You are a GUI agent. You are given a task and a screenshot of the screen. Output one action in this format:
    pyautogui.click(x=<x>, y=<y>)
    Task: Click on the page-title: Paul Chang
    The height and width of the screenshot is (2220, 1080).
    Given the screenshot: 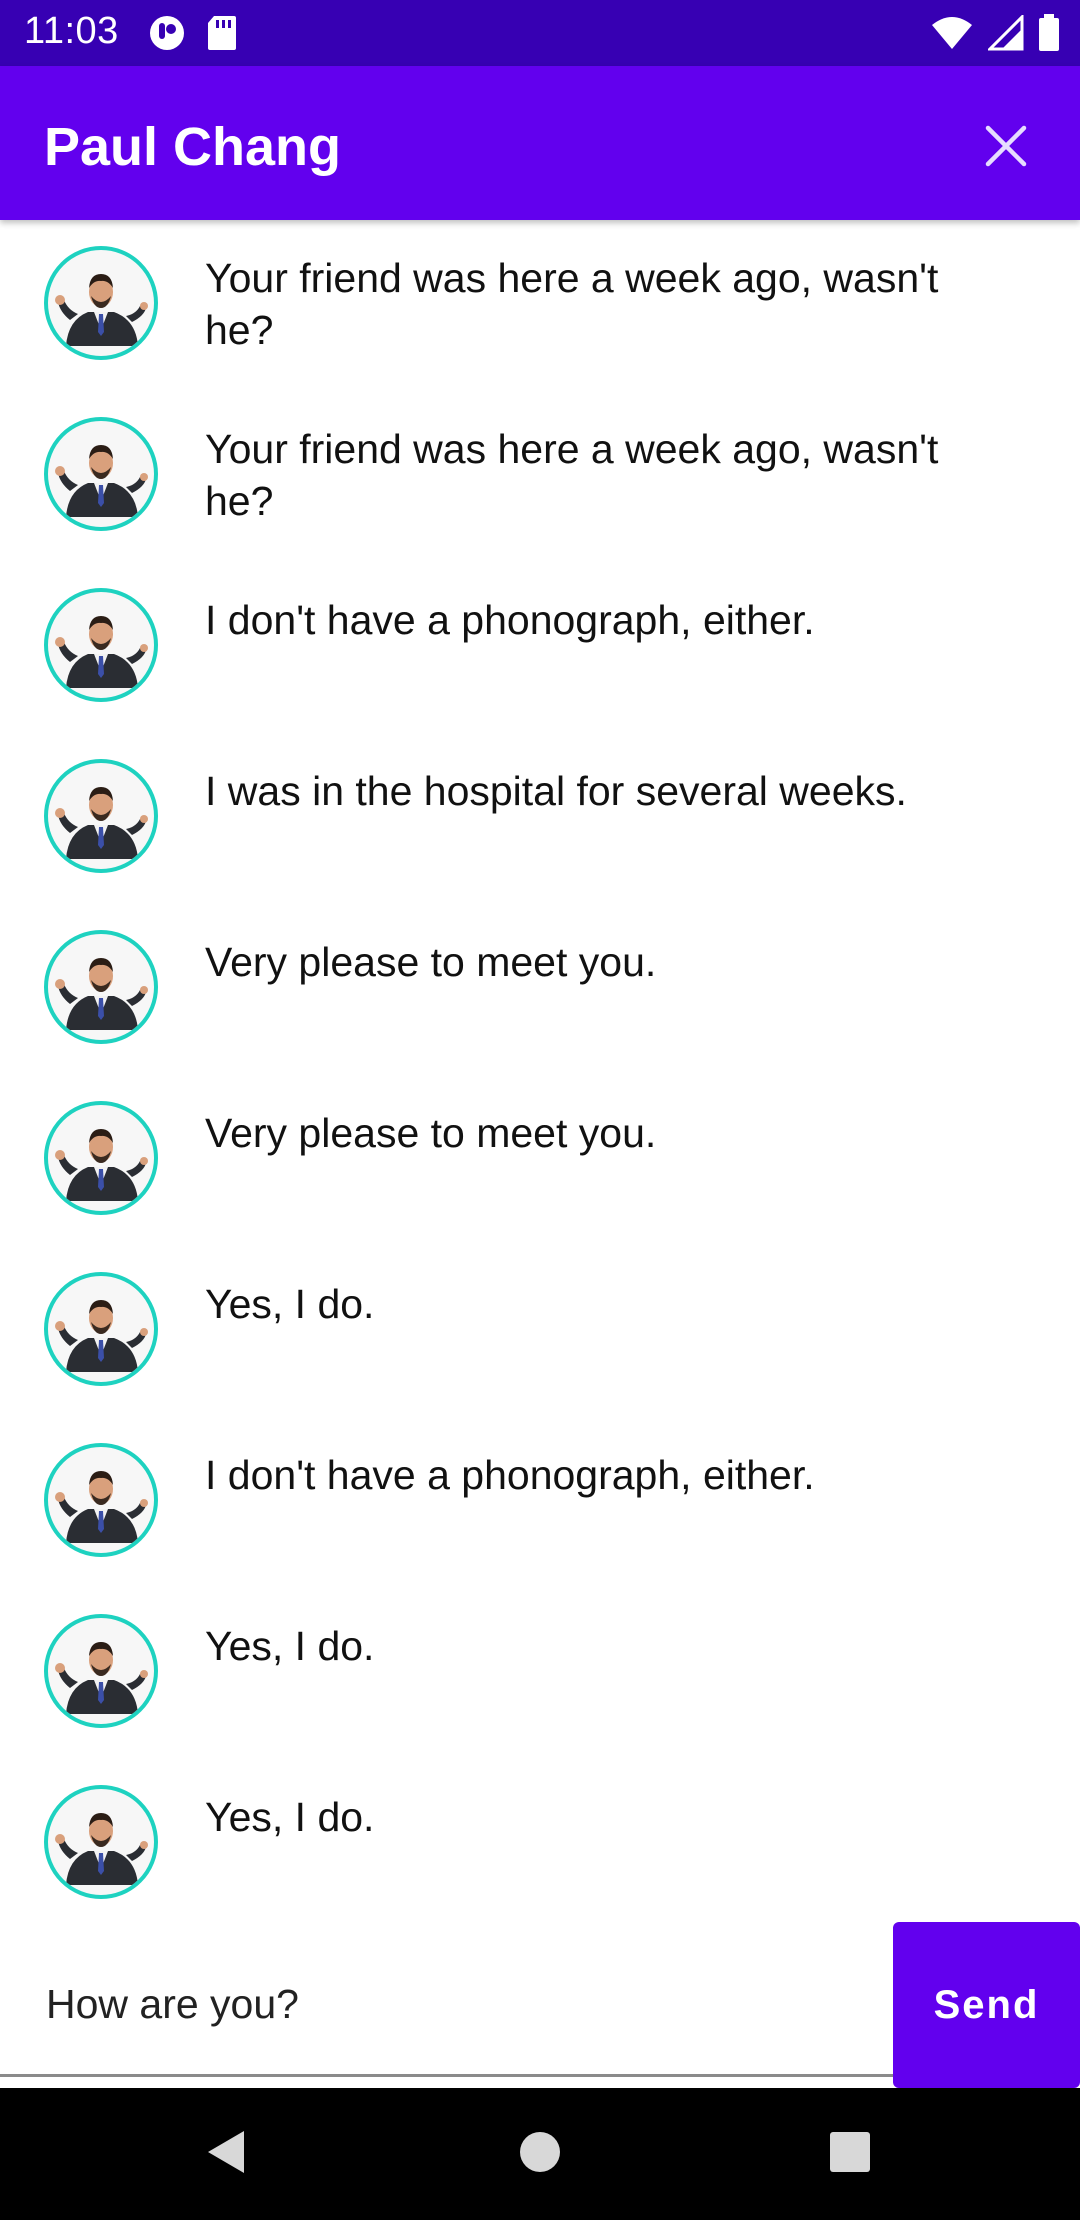 What is the action you would take?
    pyautogui.click(x=193, y=147)
    